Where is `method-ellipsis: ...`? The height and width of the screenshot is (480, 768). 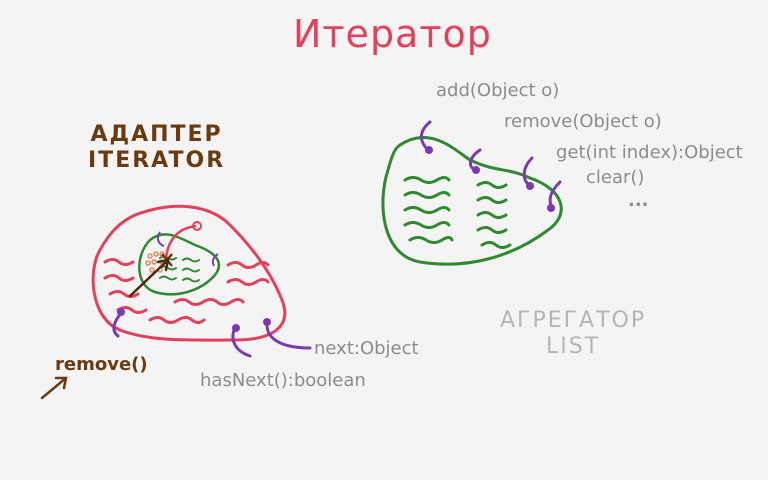
method-ellipsis: ... is located at coordinates (638, 200).